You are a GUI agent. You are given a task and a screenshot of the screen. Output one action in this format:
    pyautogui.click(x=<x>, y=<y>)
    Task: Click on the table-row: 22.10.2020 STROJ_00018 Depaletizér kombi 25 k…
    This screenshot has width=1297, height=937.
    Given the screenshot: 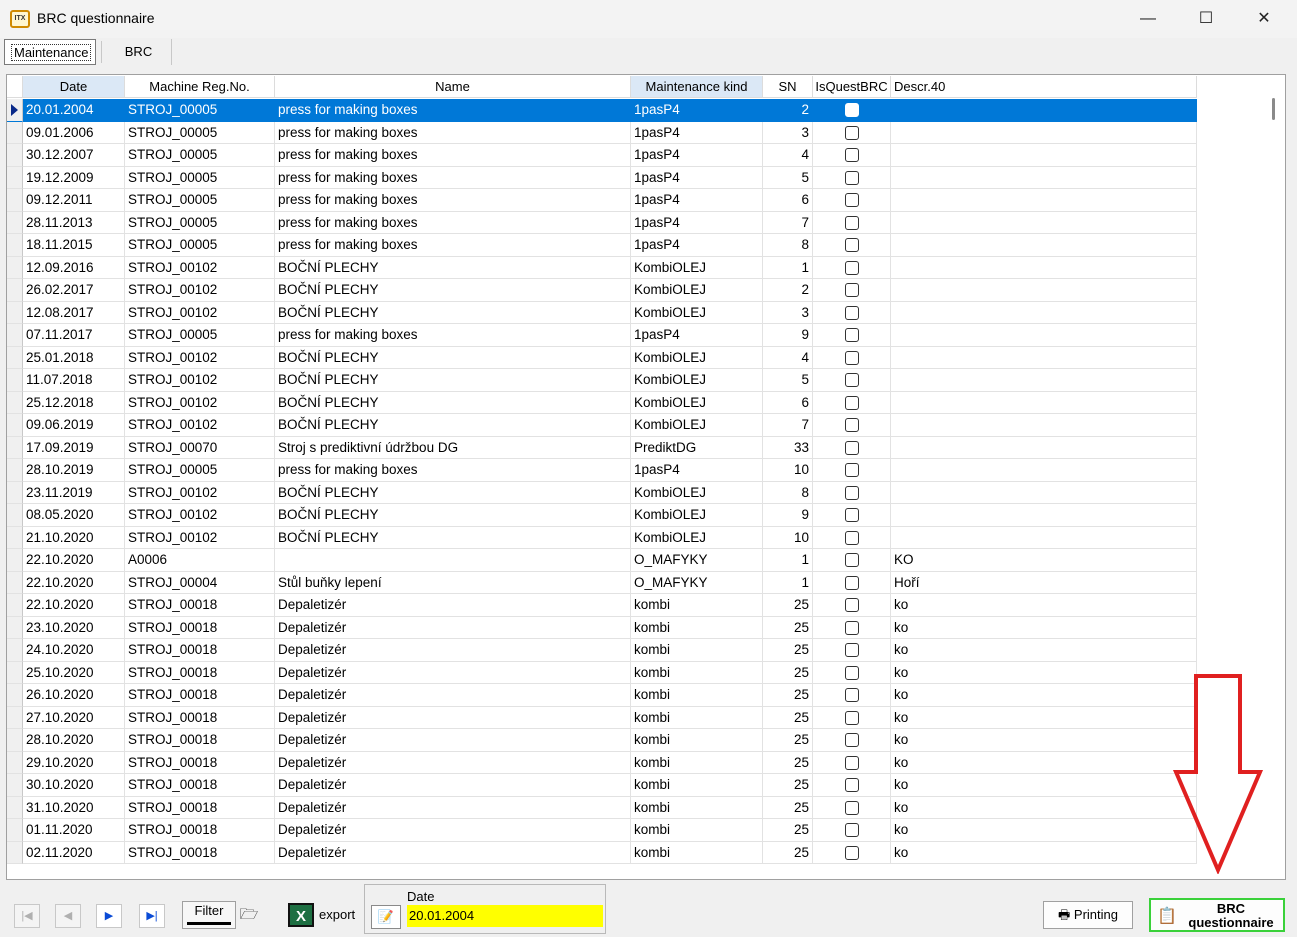 What is the action you would take?
    pyautogui.click(x=602, y=605)
    